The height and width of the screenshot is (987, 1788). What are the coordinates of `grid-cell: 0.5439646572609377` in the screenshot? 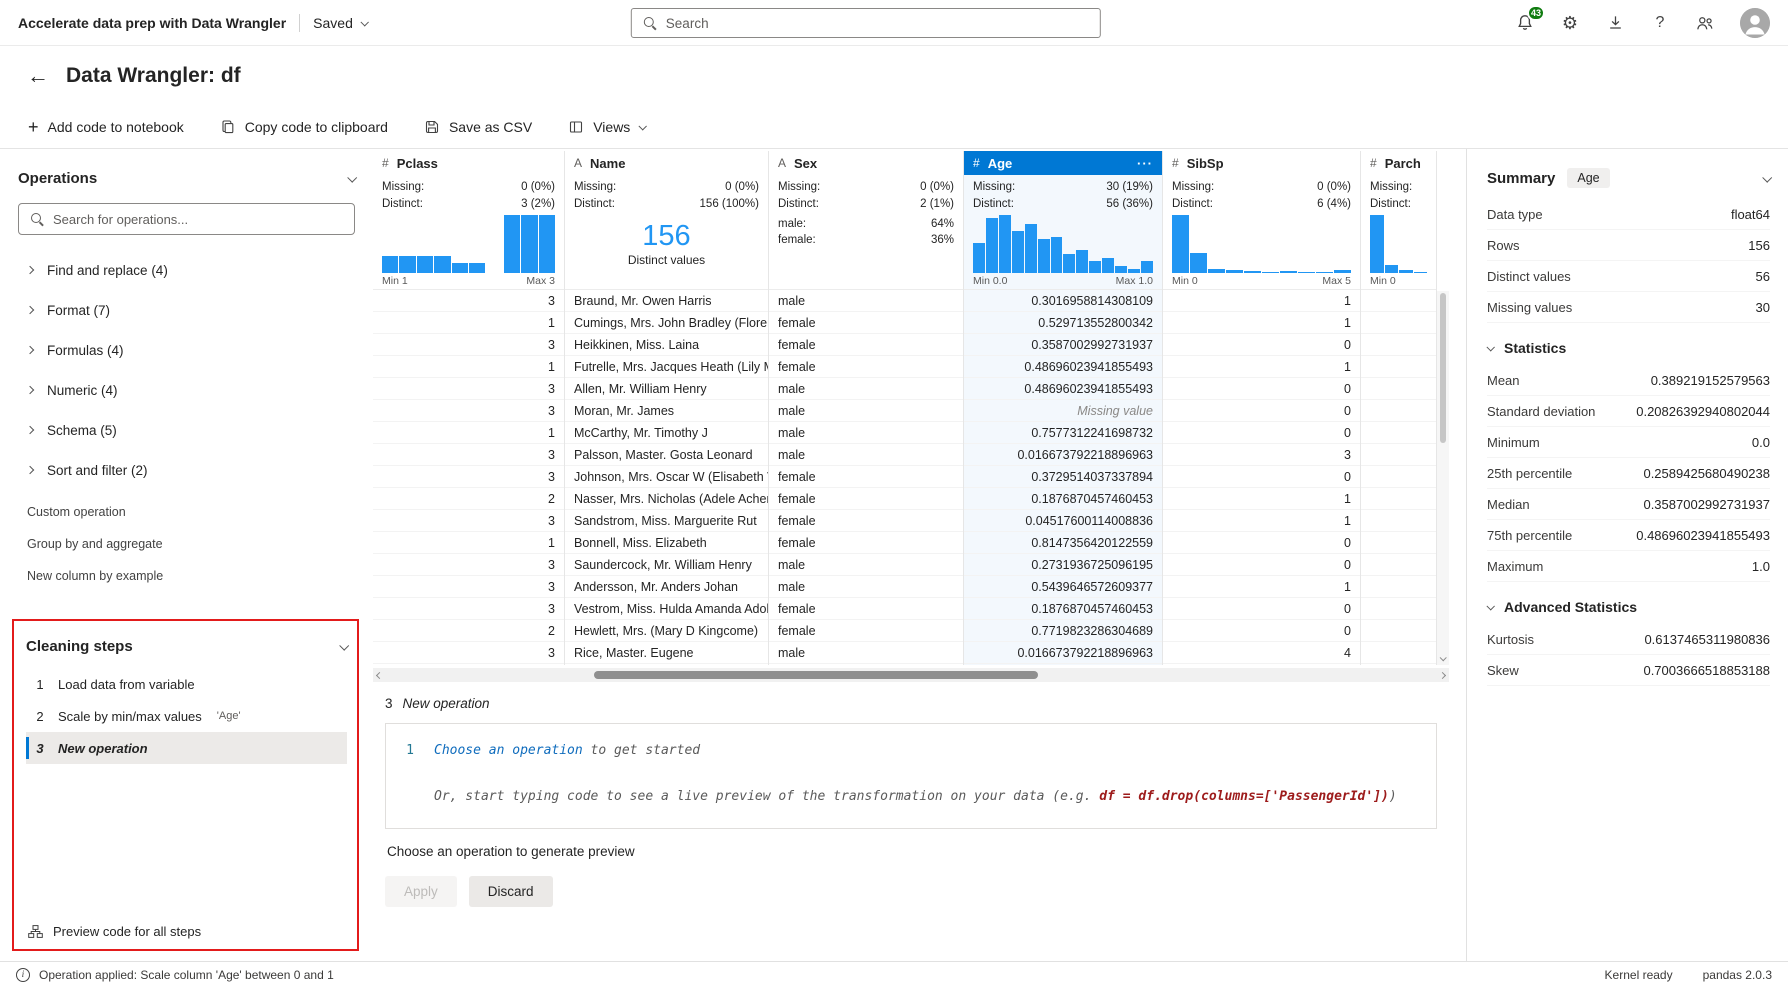 It's located at (1063, 587).